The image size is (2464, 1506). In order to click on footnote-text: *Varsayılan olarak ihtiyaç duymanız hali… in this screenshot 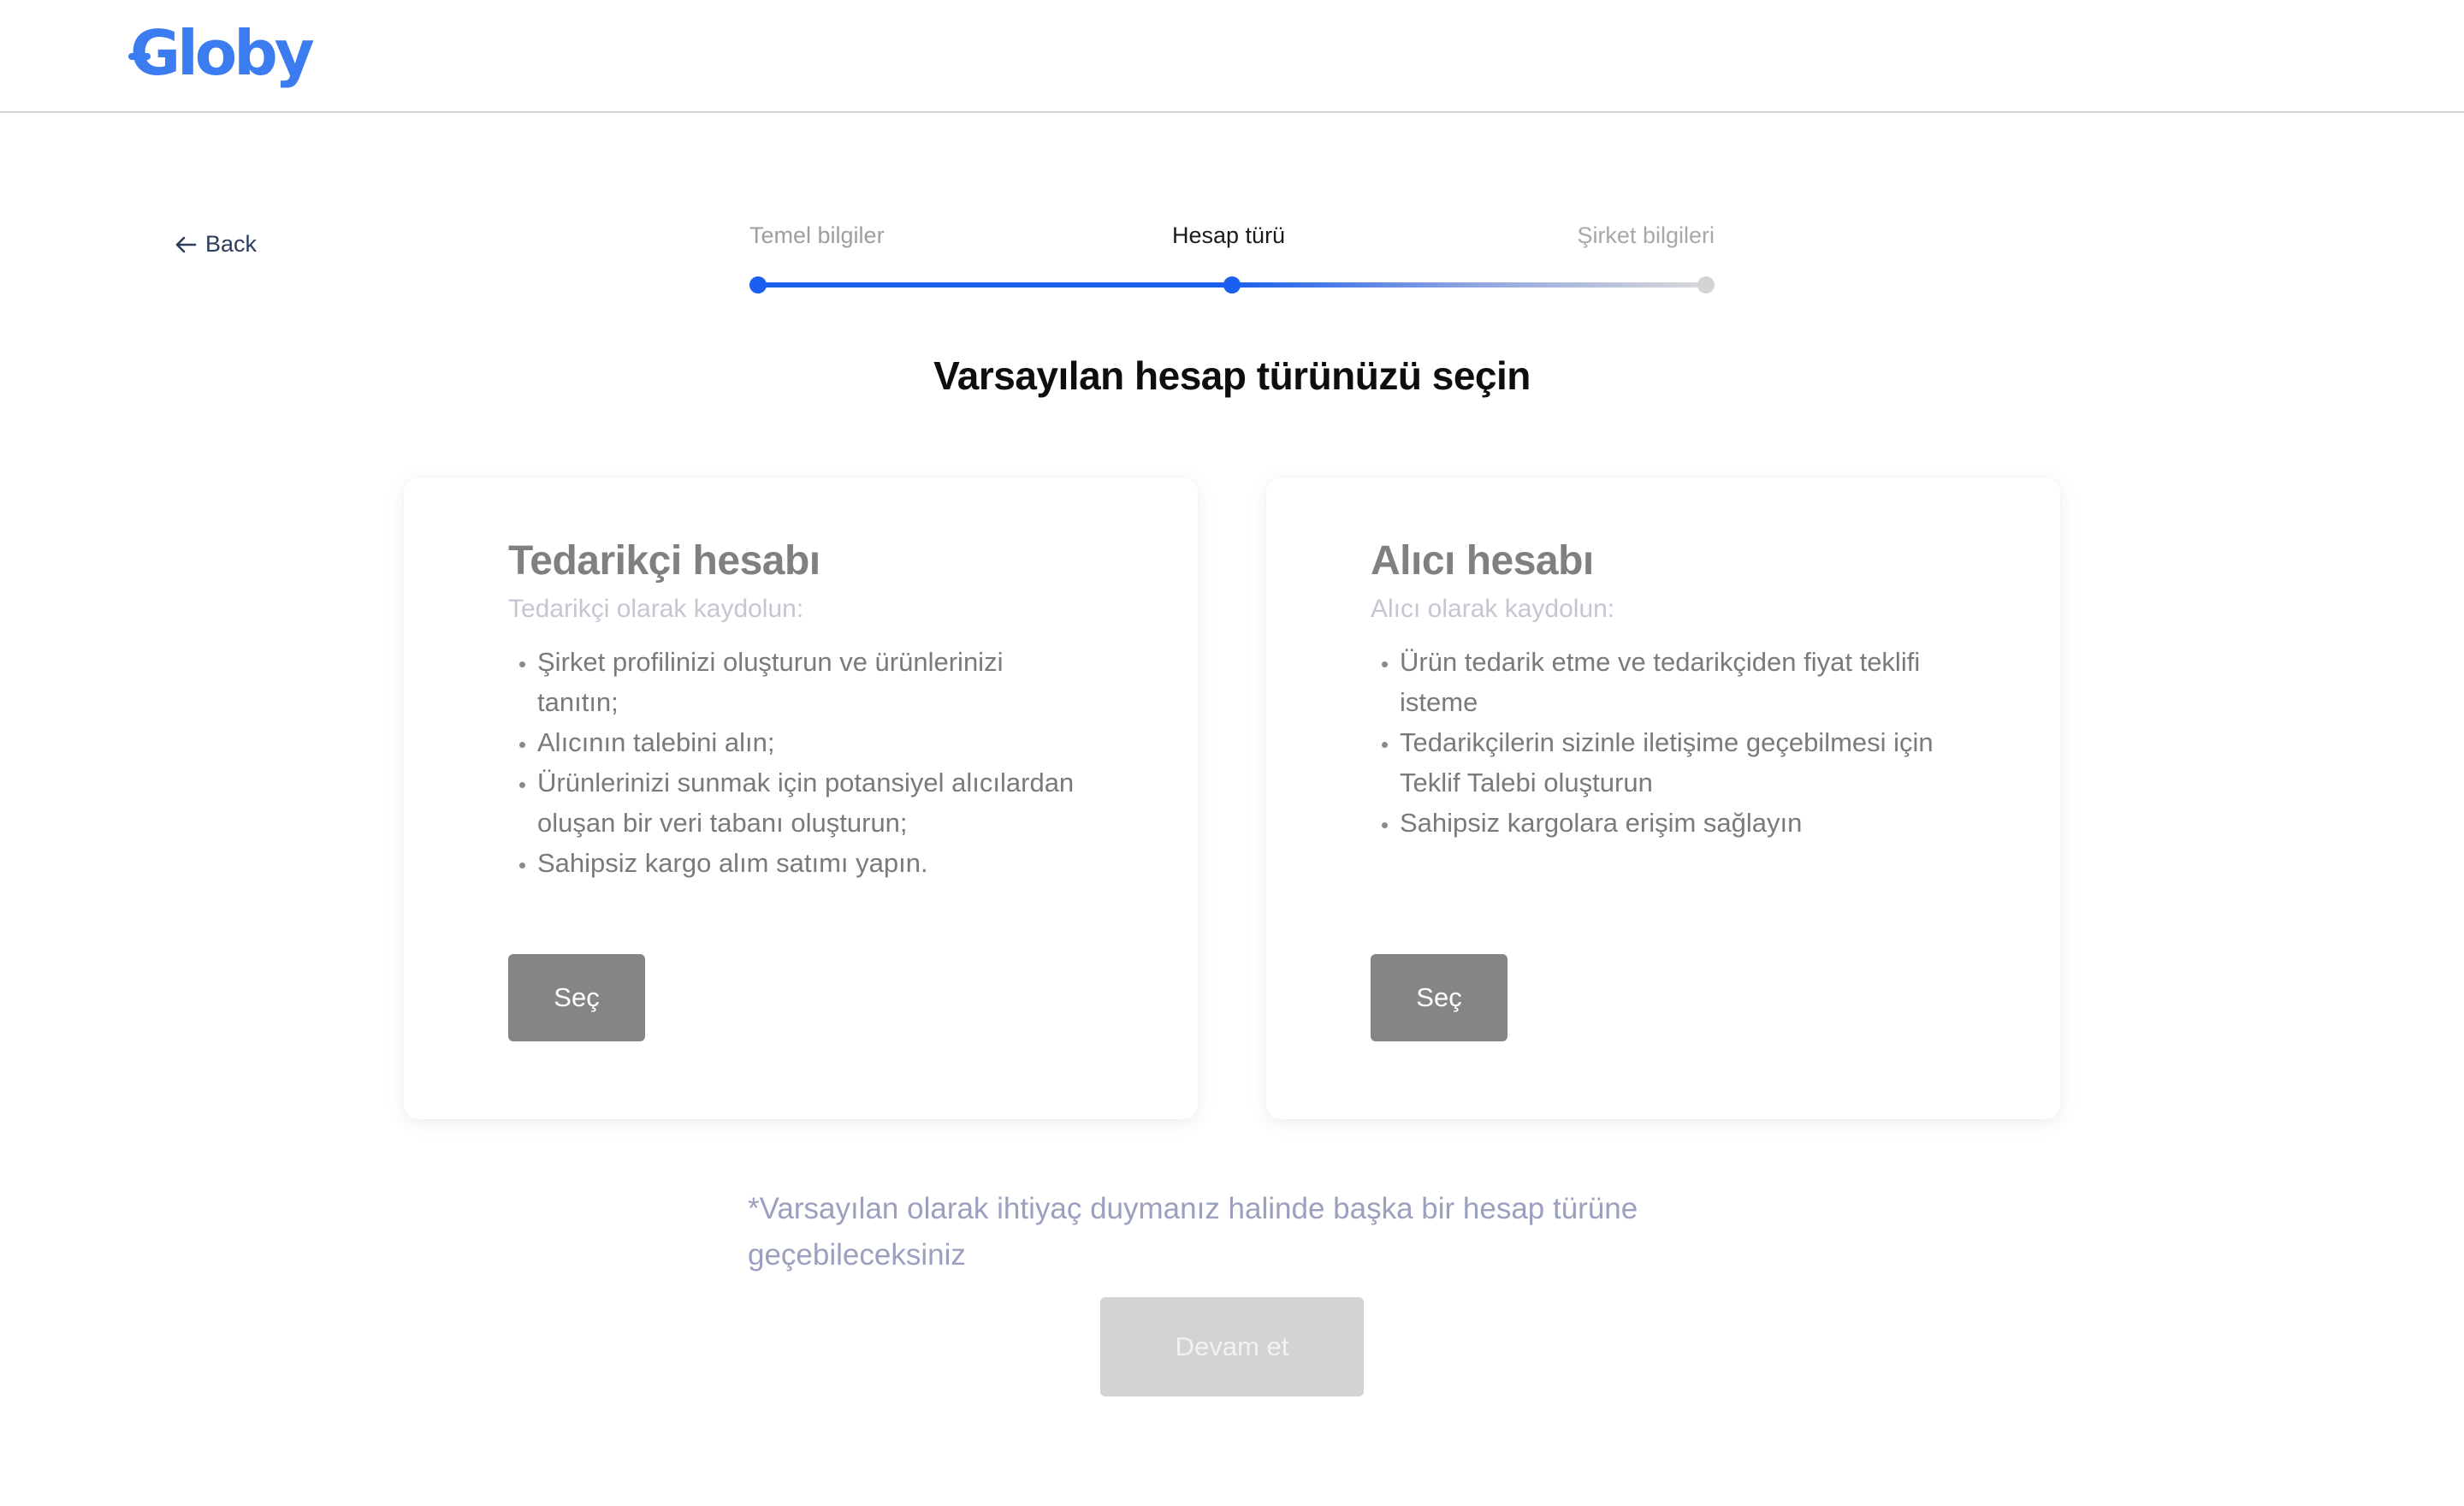, I will do `click(1193, 1232)`.